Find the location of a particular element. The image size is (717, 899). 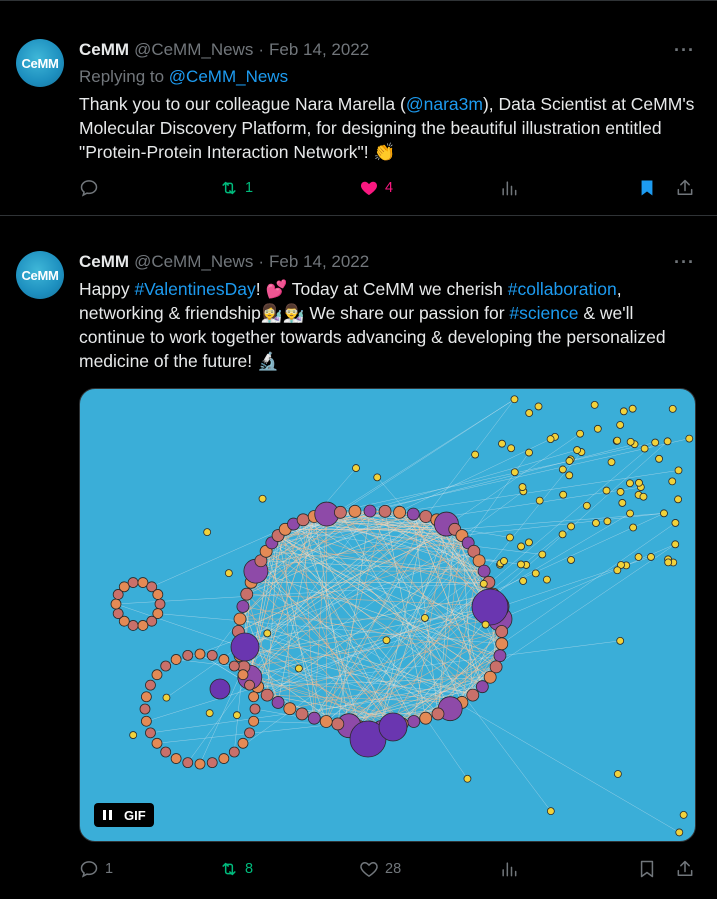

tweet-header: CeMM @CeMM_News · Feb 14, 2022 is located at coordinates (224, 262).